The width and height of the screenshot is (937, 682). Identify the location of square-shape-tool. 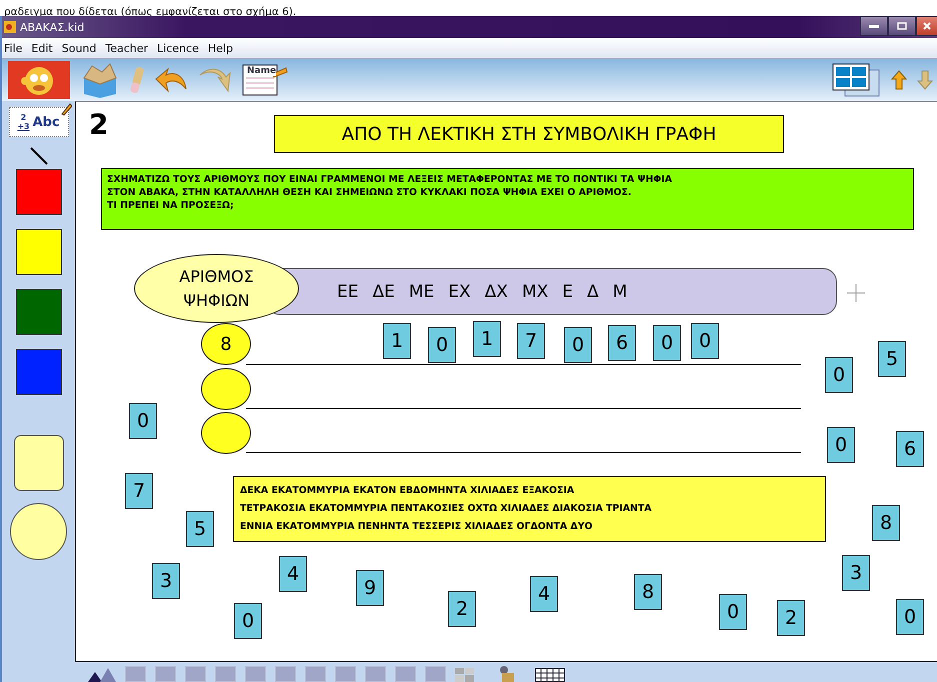
(39, 463).